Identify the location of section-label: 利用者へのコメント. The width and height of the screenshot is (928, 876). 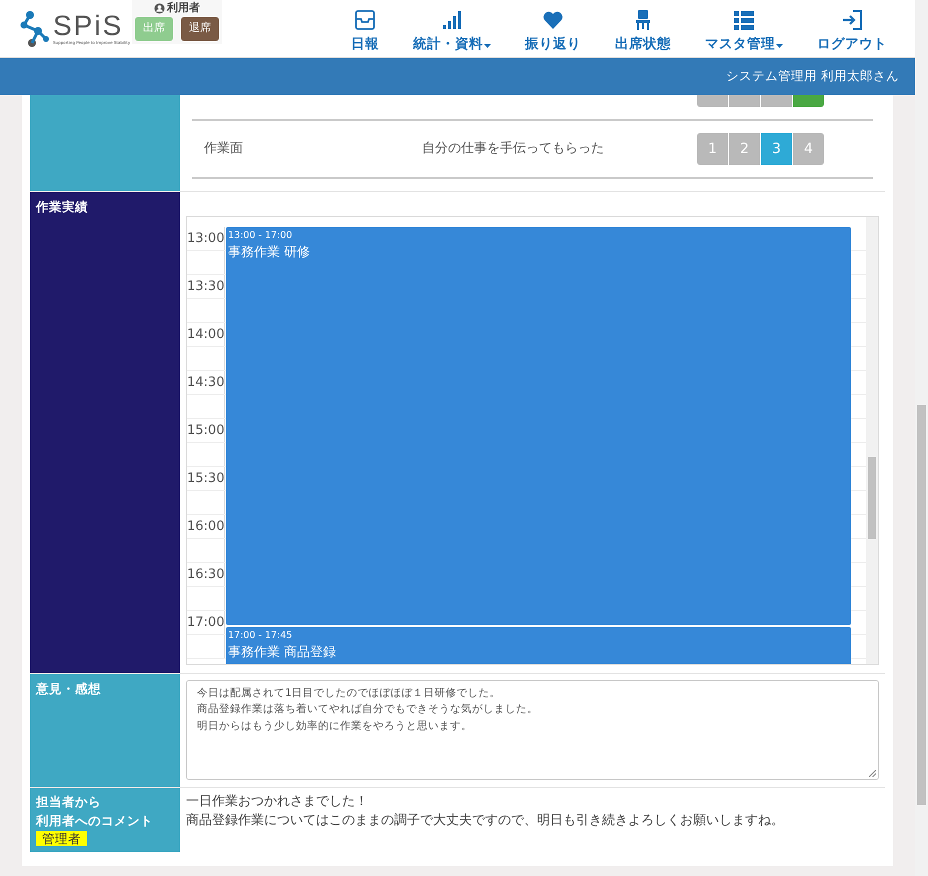
(95, 821).